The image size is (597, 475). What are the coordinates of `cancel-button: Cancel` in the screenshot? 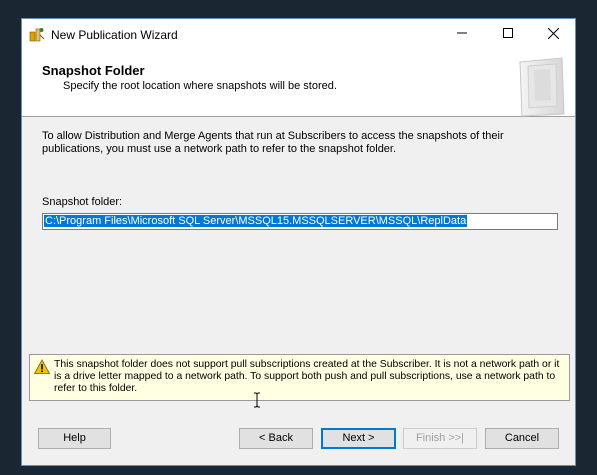 It's located at (522, 438).